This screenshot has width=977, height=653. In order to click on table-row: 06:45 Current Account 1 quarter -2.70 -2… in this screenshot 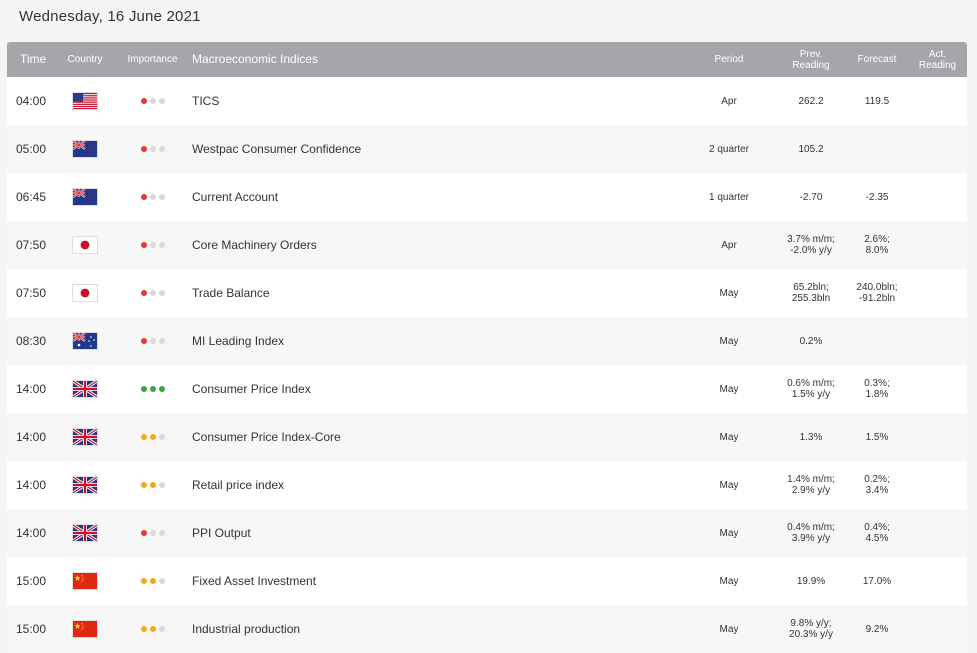, I will do `click(487, 197)`.